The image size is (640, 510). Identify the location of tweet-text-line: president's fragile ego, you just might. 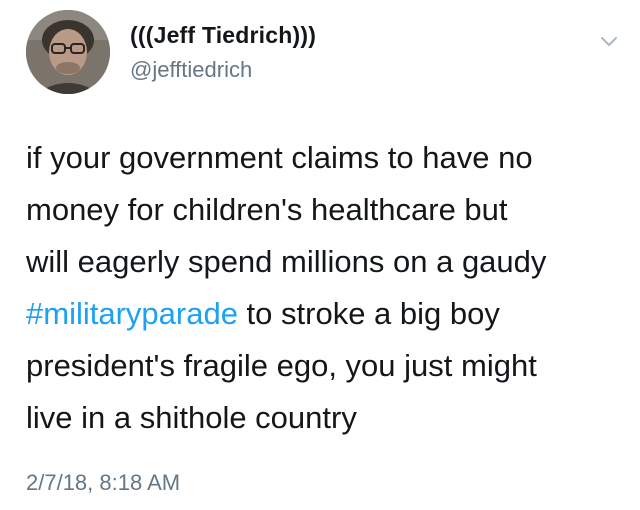
(281, 365).